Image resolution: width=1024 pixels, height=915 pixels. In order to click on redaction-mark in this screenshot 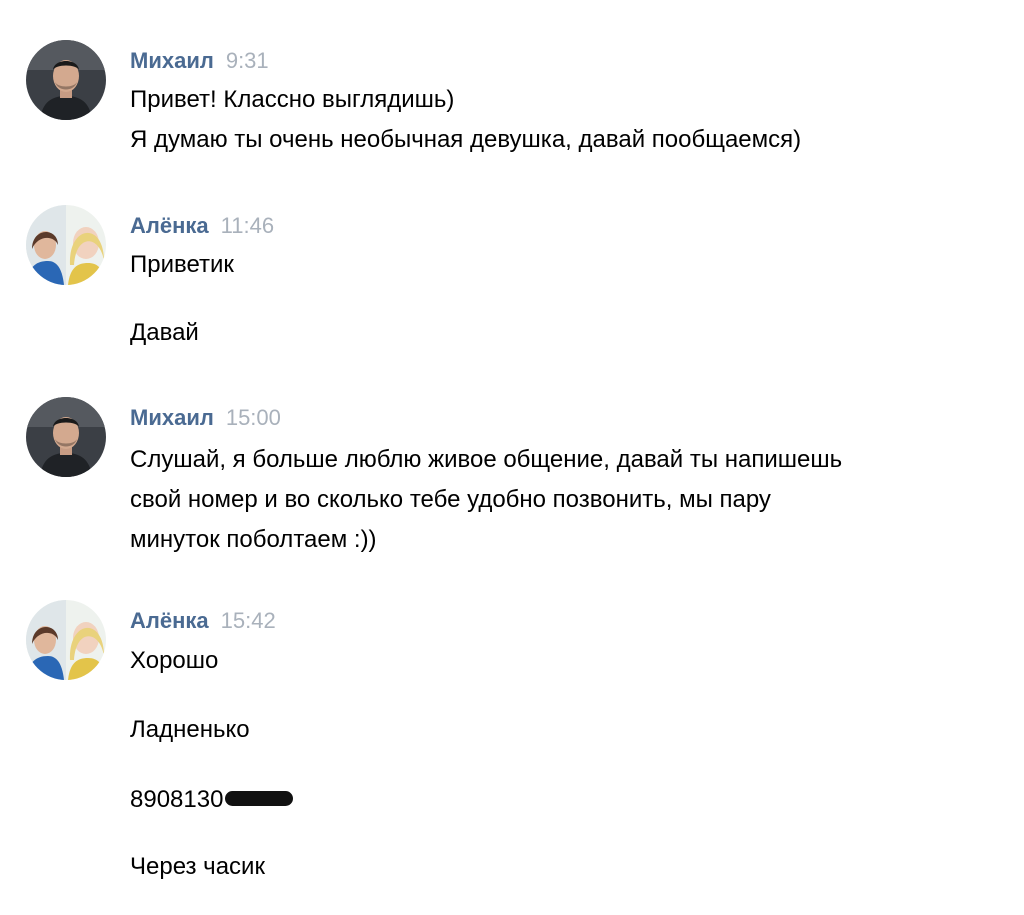, I will do `click(259, 799)`.